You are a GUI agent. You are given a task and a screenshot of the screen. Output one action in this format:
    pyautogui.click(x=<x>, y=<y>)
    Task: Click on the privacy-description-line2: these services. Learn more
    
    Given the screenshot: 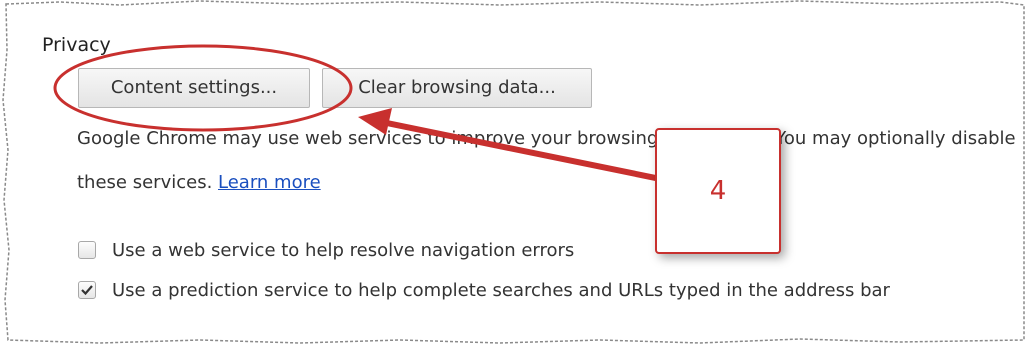 What is the action you would take?
    pyautogui.click(x=199, y=182)
    